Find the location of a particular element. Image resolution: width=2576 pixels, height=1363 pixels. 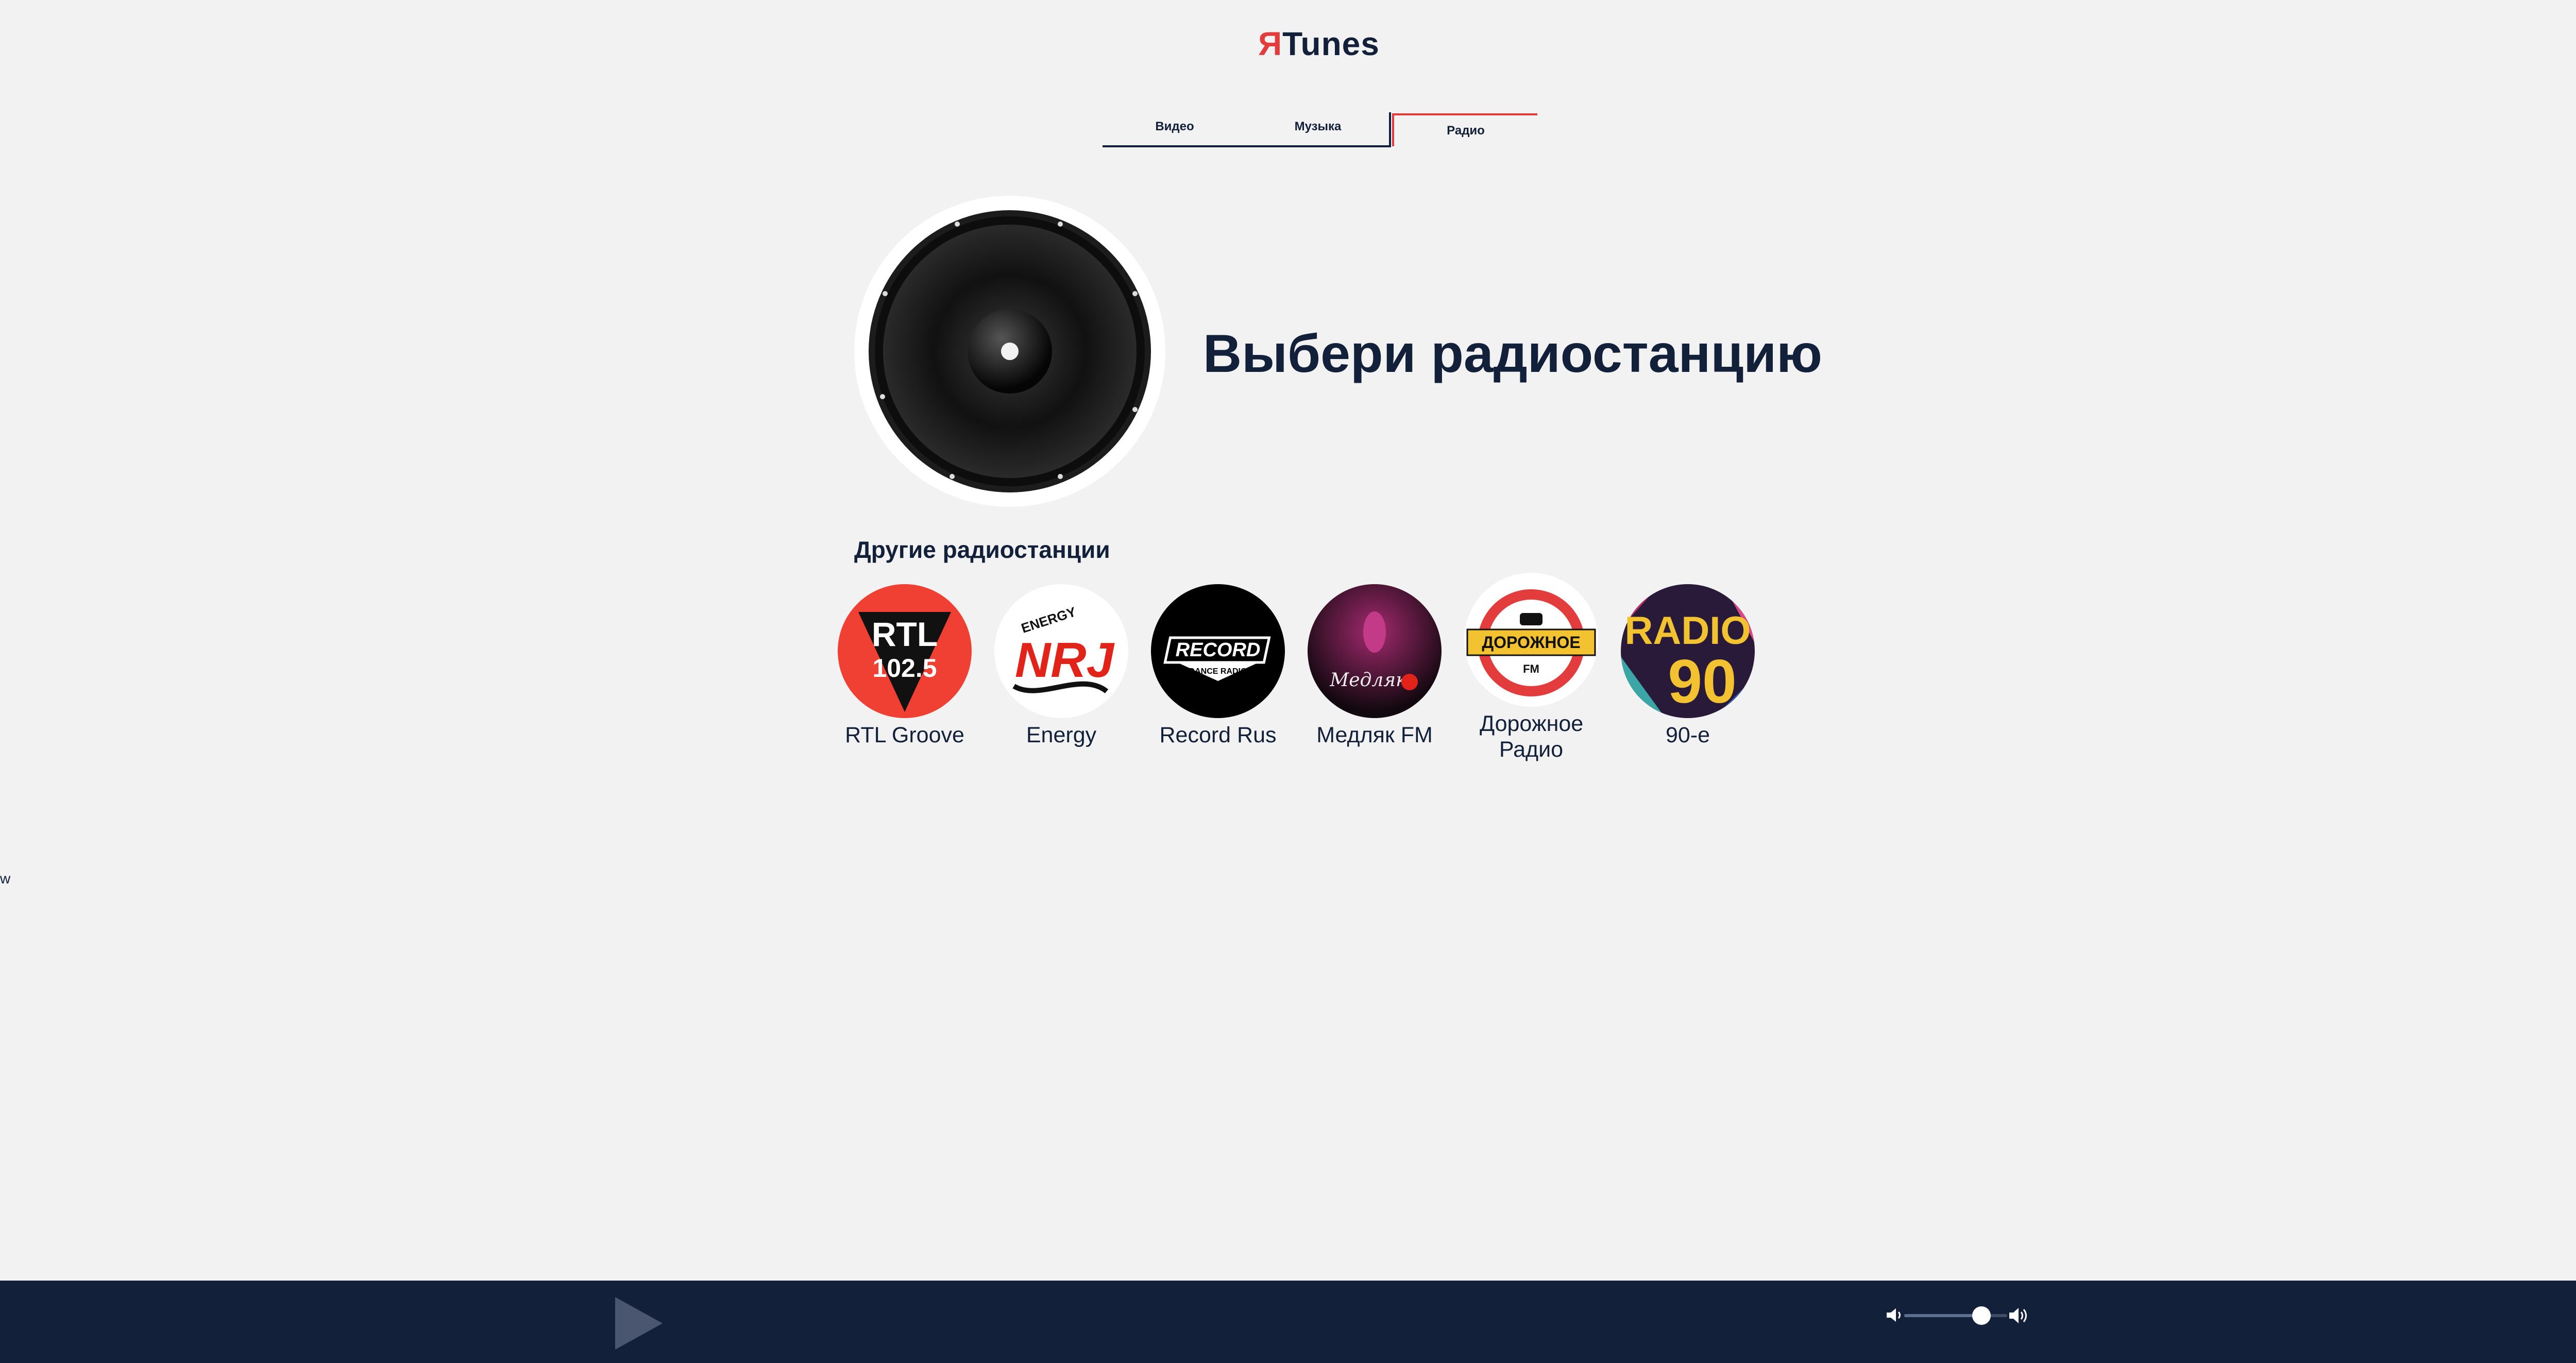

station-medlyak-fm: Медляк Медляк FM is located at coordinates (1375, 665).